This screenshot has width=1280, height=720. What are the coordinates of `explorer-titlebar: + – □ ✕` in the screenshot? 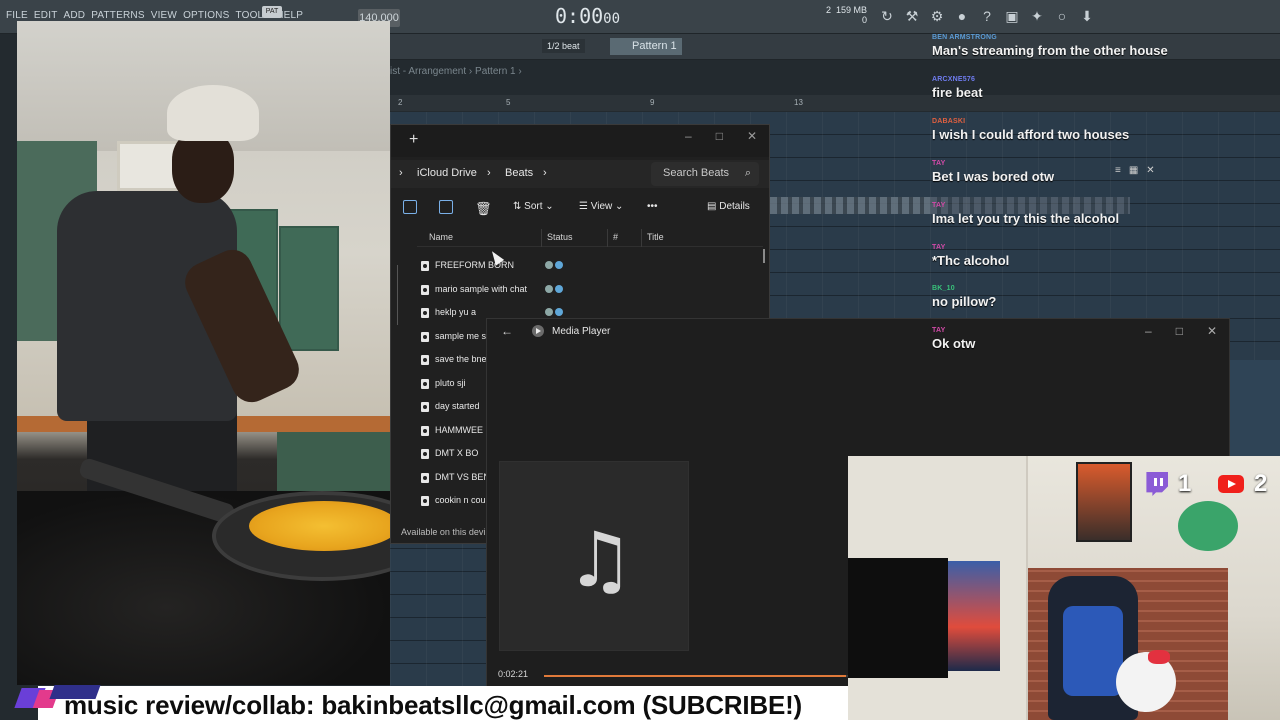 It's located at (580, 141).